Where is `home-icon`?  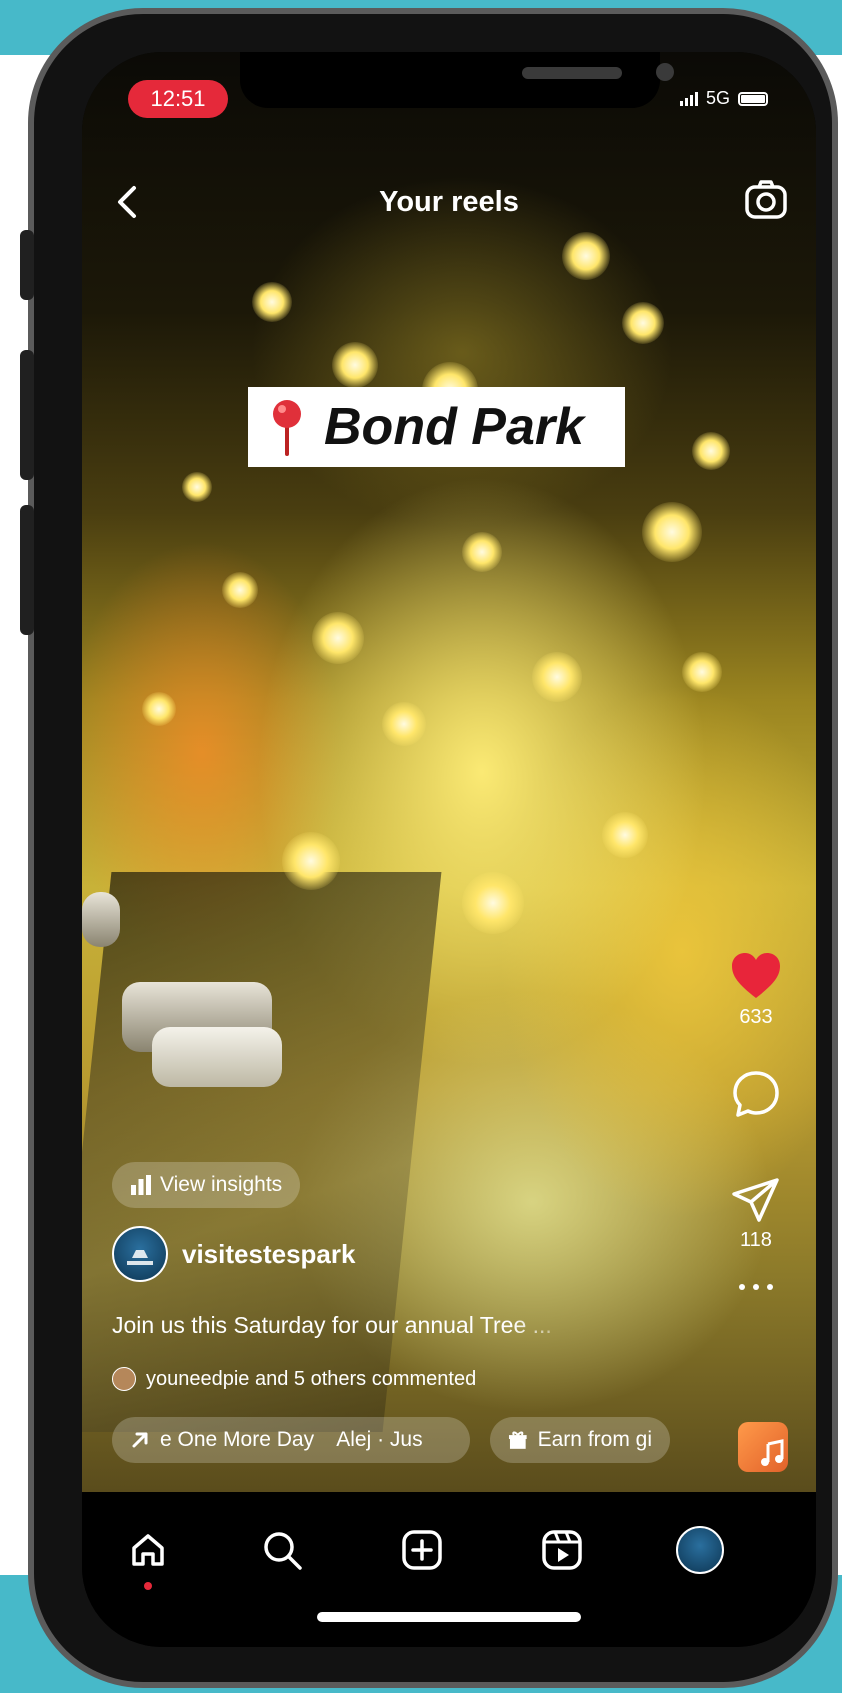
home-icon is located at coordinates (148, 1550).